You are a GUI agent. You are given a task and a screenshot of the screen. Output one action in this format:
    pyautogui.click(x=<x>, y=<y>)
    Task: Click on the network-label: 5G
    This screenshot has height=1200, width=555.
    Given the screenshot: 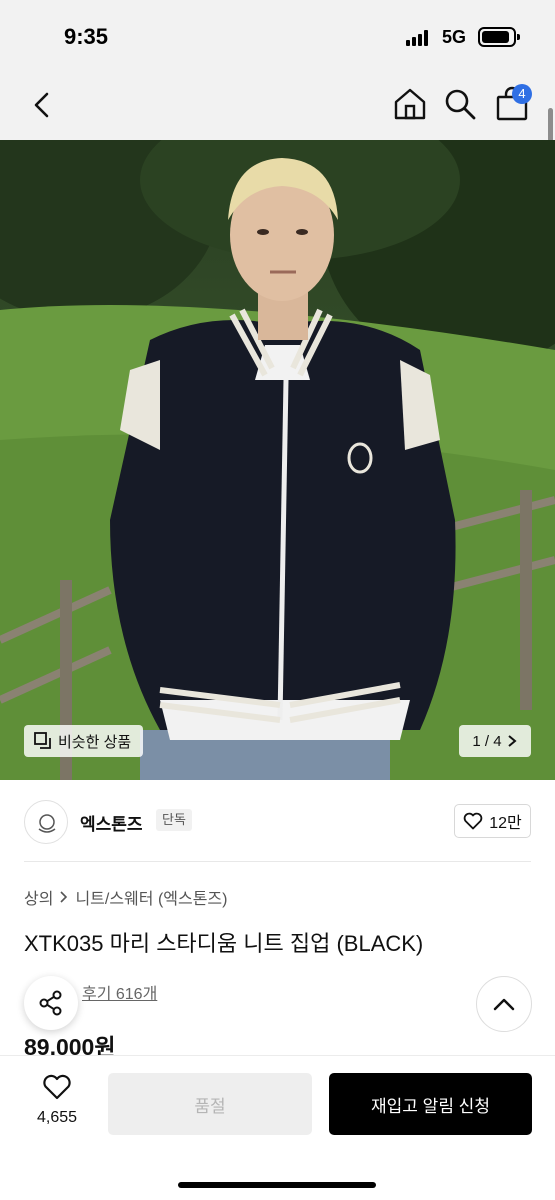 What is the action you would take?
    pyautogui.click(x=454, y=37)
    